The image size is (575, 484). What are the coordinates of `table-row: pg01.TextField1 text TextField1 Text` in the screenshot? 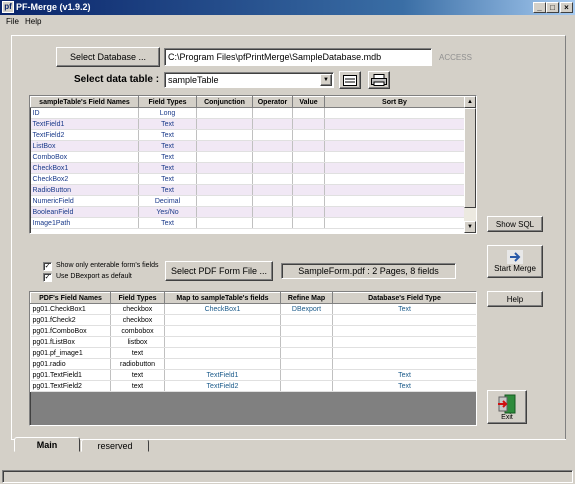 It's located at (253, 375).